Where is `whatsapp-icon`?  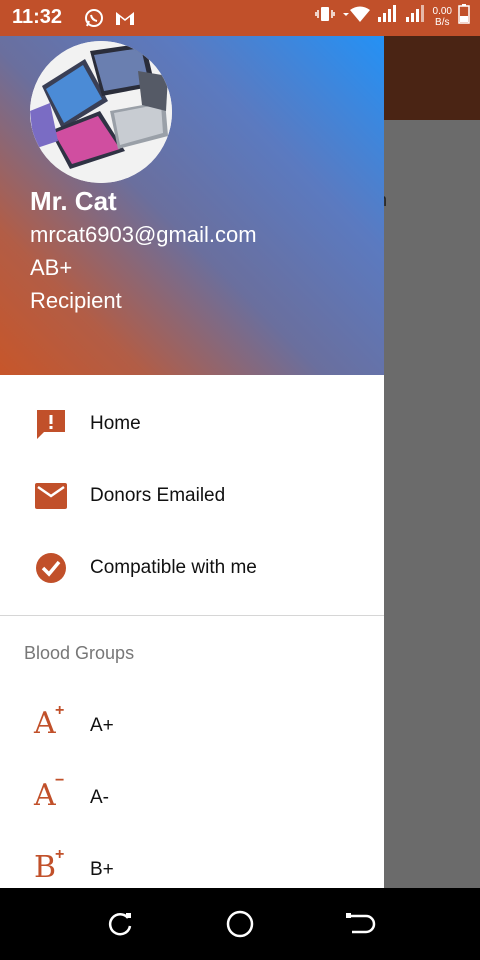 whatsapp-icon is located at coordinates (94, 20).